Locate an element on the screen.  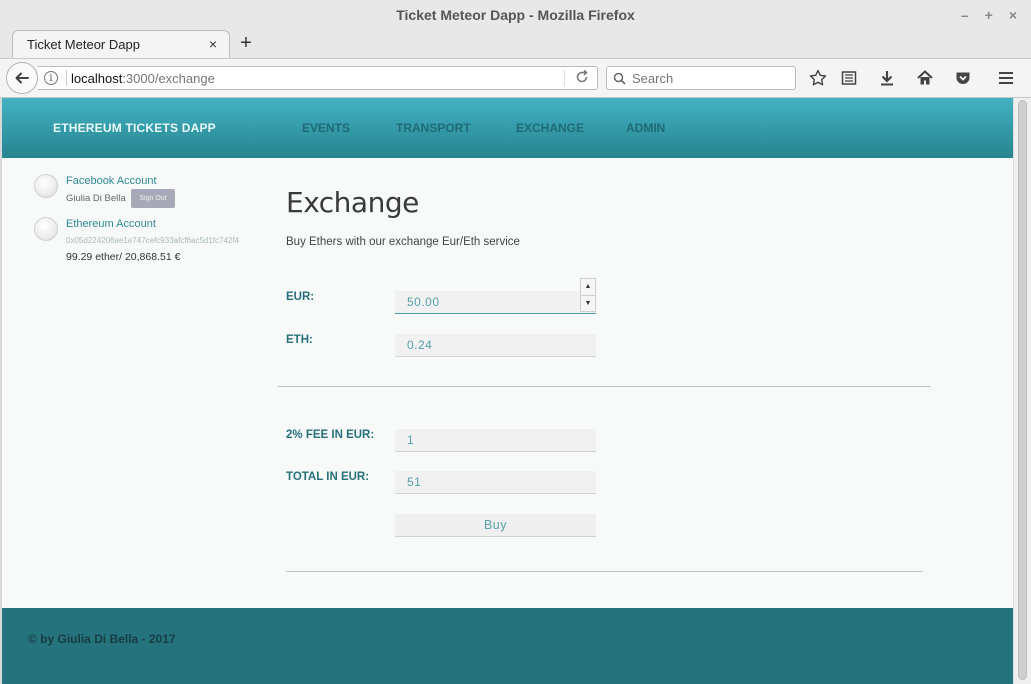
url-text: localhost:3000/exchange is located at coordinates (143, 78).